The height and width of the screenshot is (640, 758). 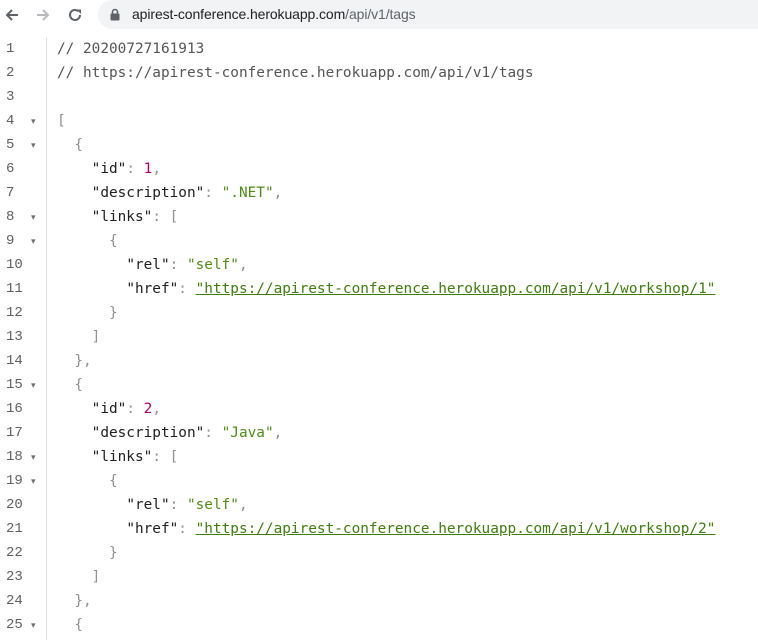 What do you see at coordinates (379, 145) in the screenshot?
I see `code-line: 5 ▾ {` at bounding box center [379, 145].